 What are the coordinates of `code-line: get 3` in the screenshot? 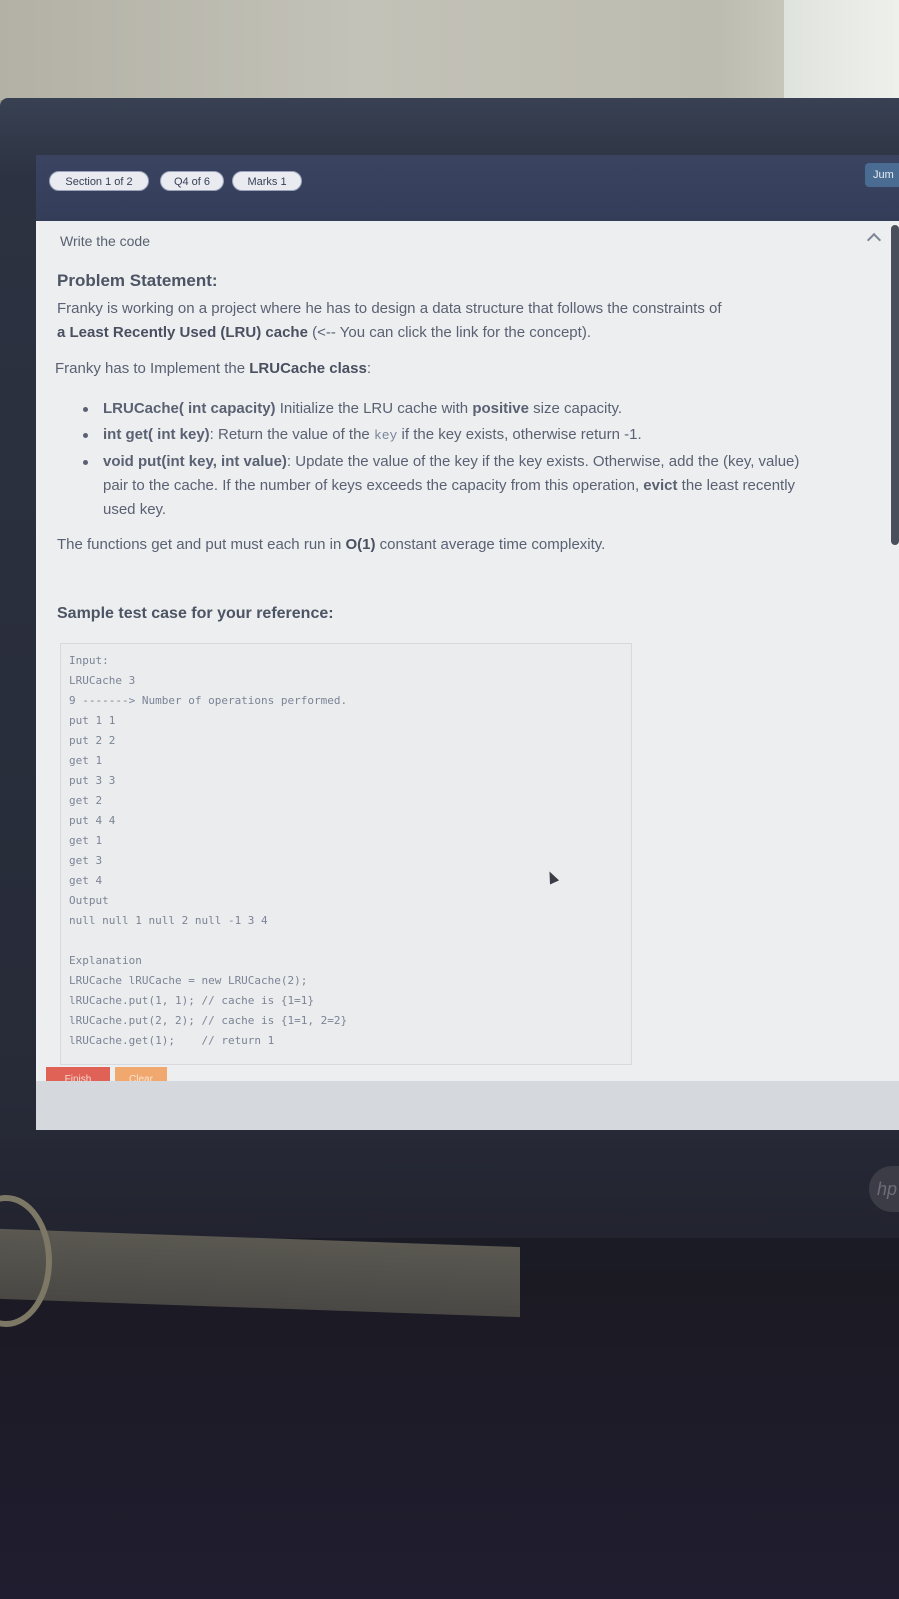 It's located at (86, 860).